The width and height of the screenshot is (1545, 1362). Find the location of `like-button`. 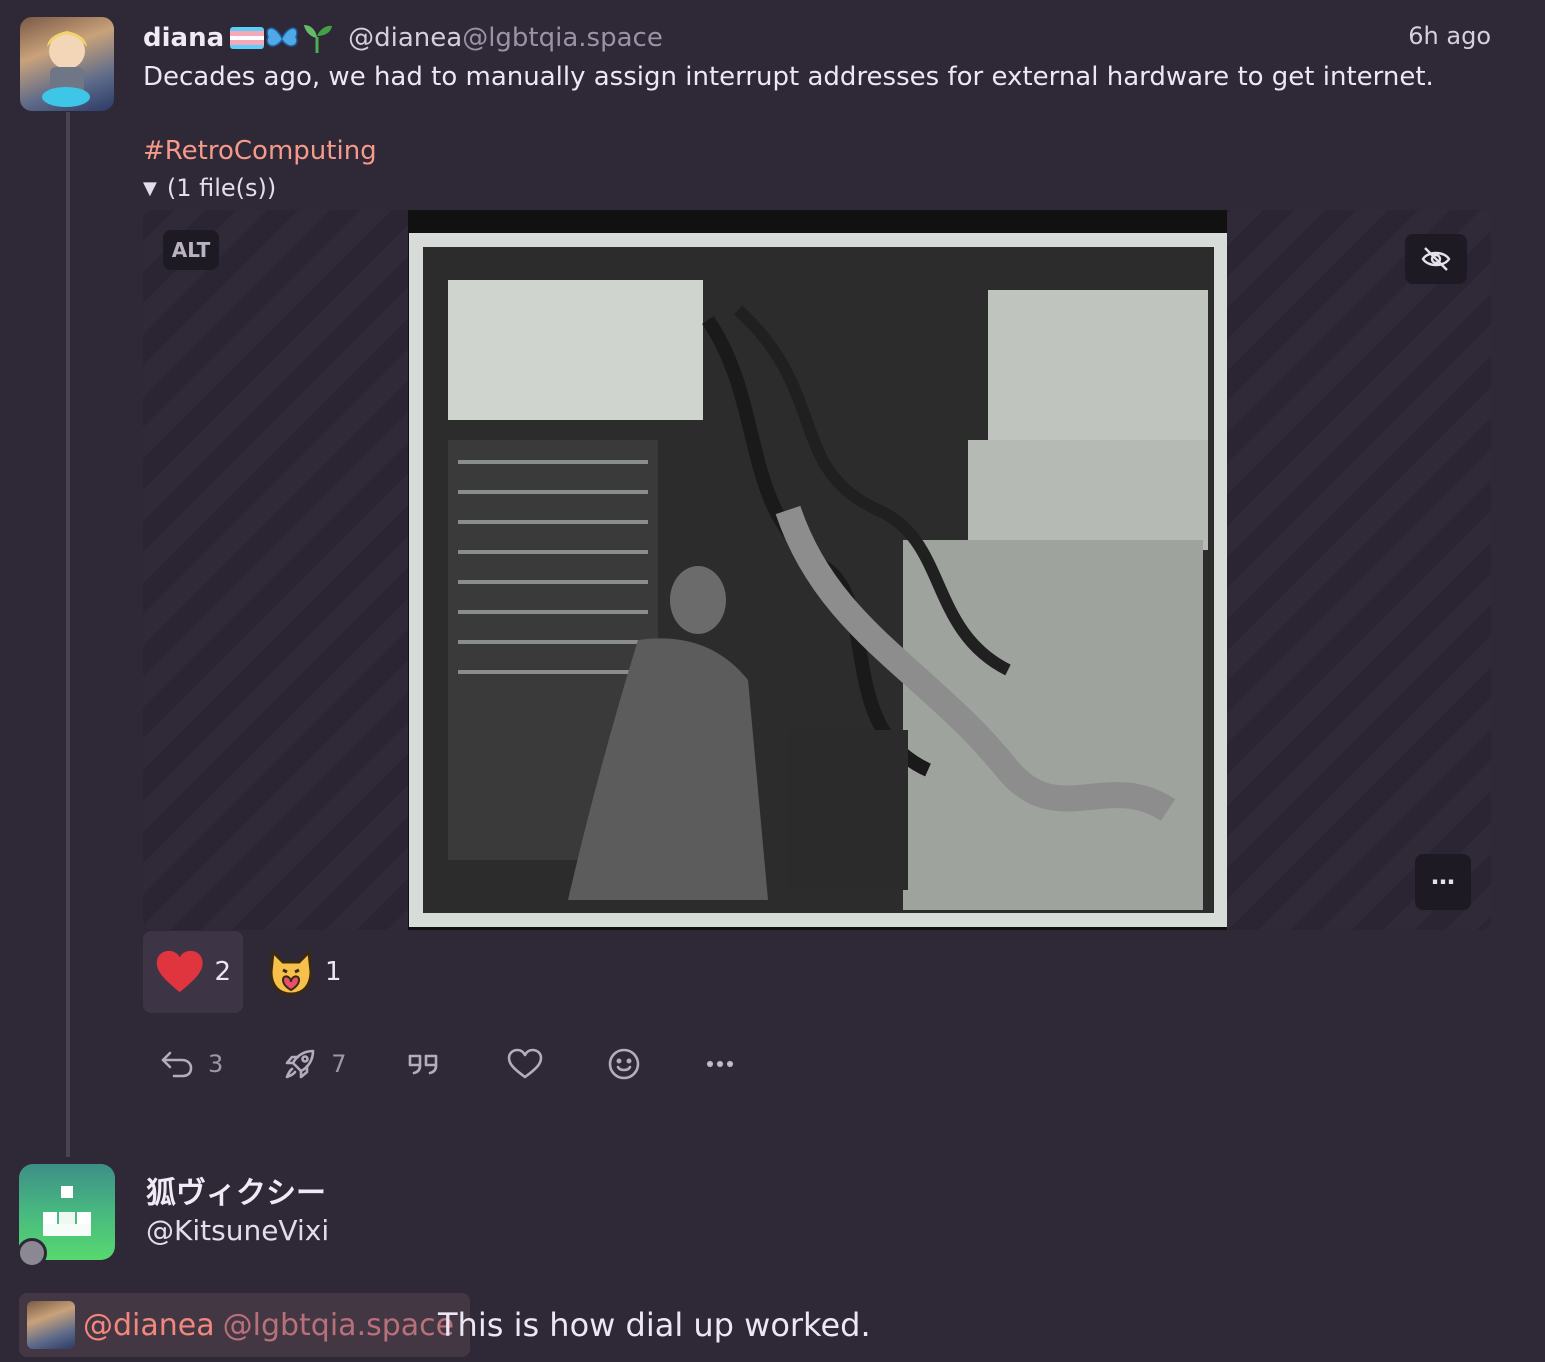

like-button is located at coordinates (525, 1064).